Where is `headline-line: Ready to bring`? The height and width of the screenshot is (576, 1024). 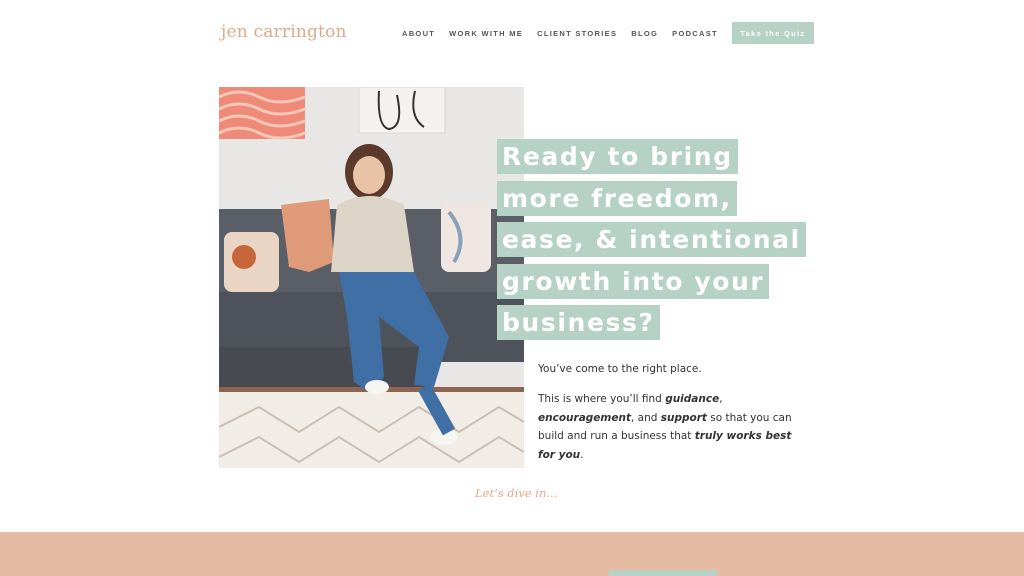
headline-line: Ready to bring is located at coordinates (617, 156).